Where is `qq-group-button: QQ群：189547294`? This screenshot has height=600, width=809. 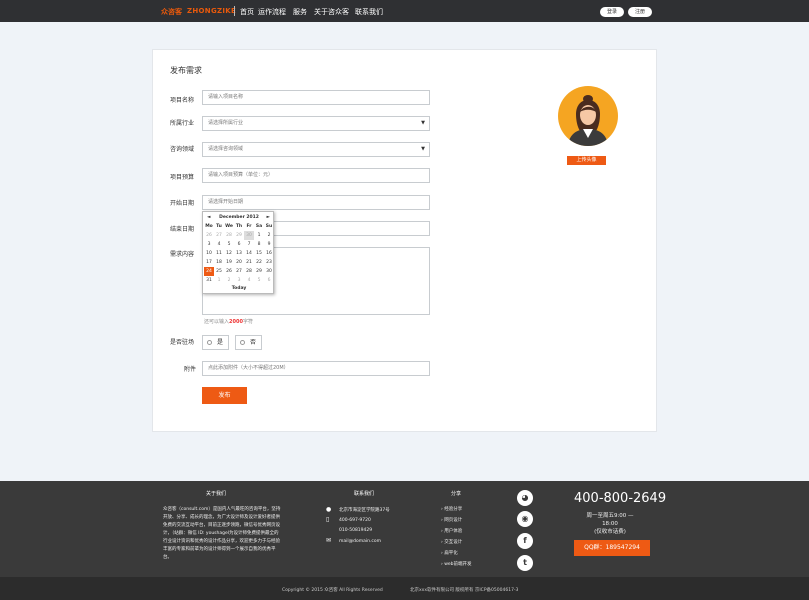
qq-group-button: QQ群：189547294 is located at coordinates (612, 548).